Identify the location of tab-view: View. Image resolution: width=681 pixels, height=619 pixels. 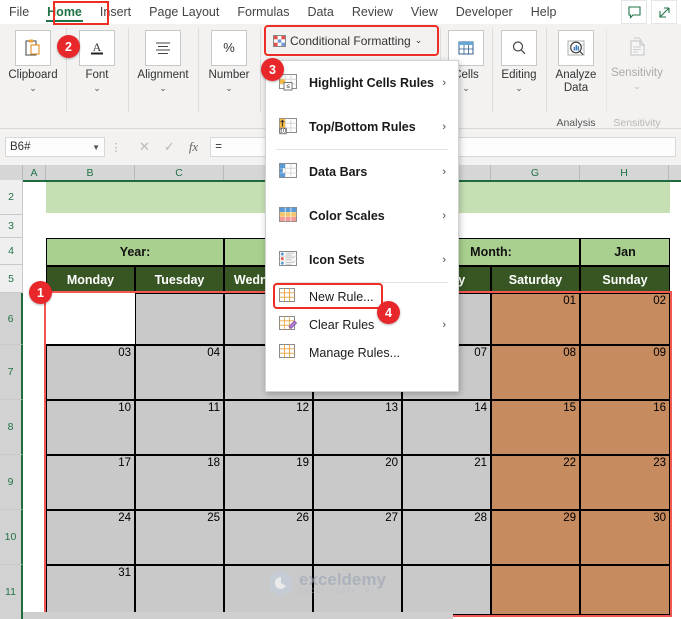
(424, 12).